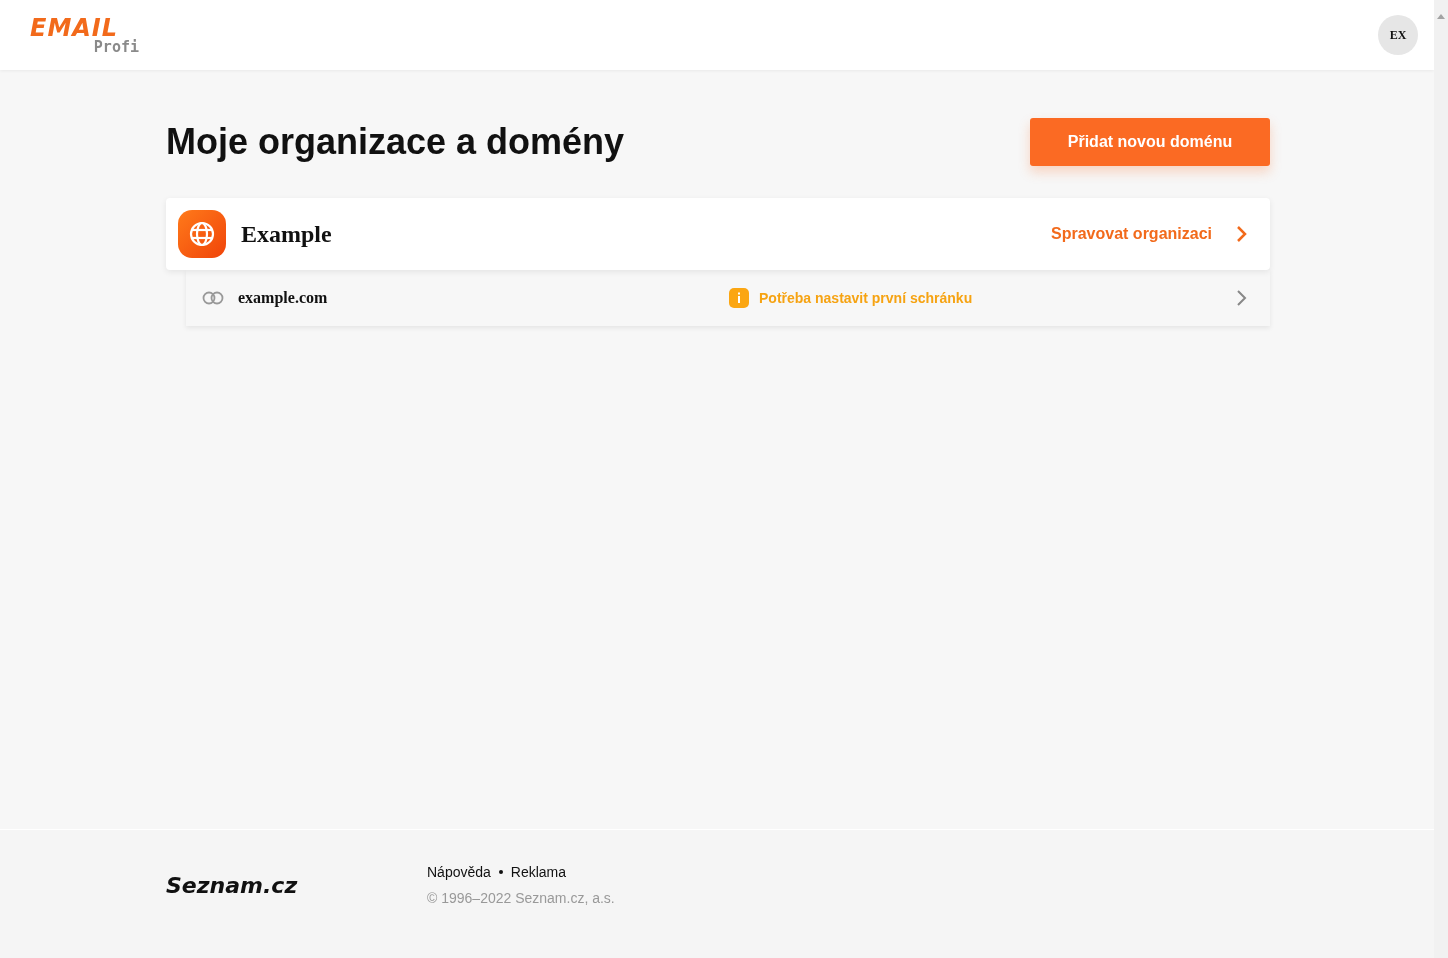 This screenshot has height=958, width=1448. I want to click on copyright-text: © 1996–2022 Seznam.cz, a.s., so click(521, 898).